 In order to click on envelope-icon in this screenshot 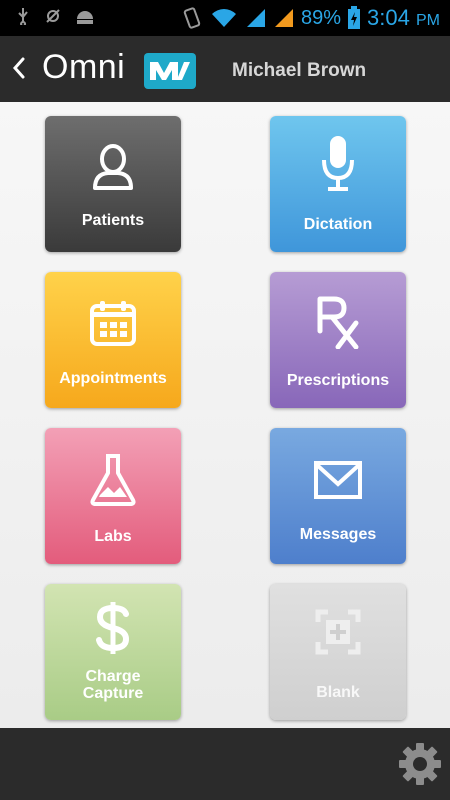, I will do `click(338, 480)`.